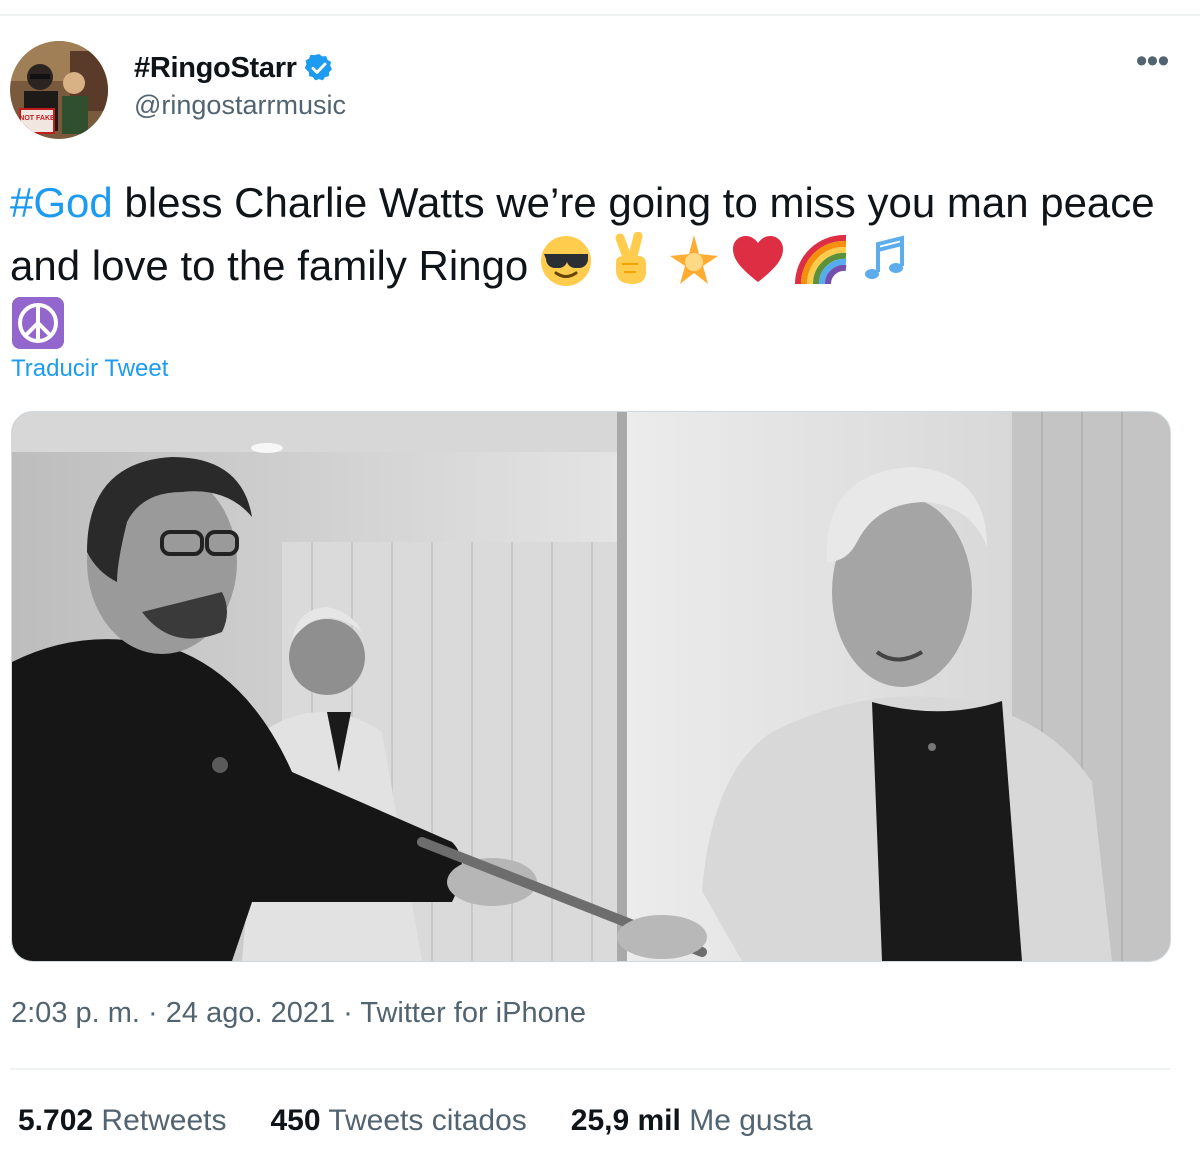 The image size is (1200, 1165). I want to click on stats-divider, so click(590, 1069).